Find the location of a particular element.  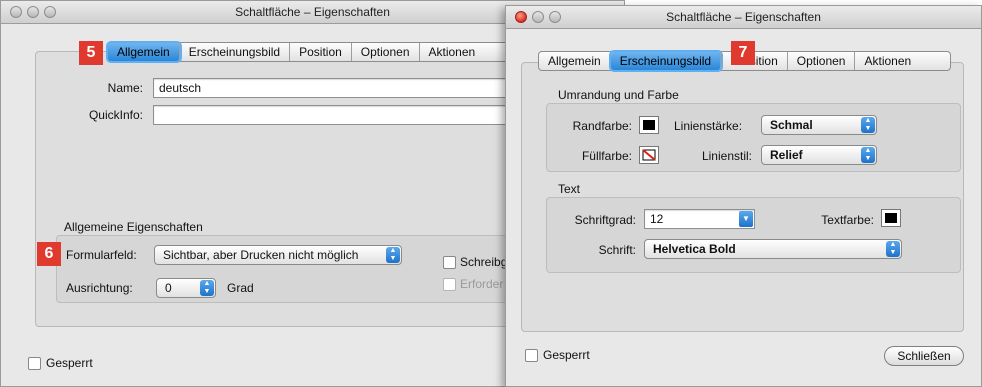

schrift-label: Schrift: is located at coordinates (617, 250).